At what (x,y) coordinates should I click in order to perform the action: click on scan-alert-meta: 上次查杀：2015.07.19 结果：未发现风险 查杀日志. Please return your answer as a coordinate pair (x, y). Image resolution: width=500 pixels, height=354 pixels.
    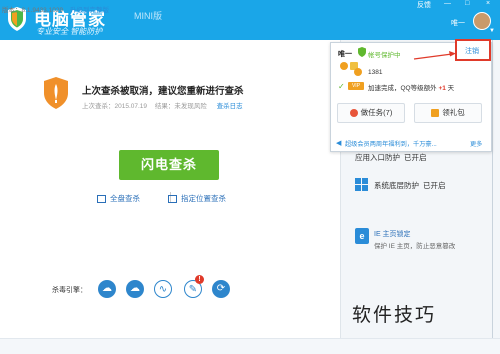
    Looking at the image, I should click on (162, 105).